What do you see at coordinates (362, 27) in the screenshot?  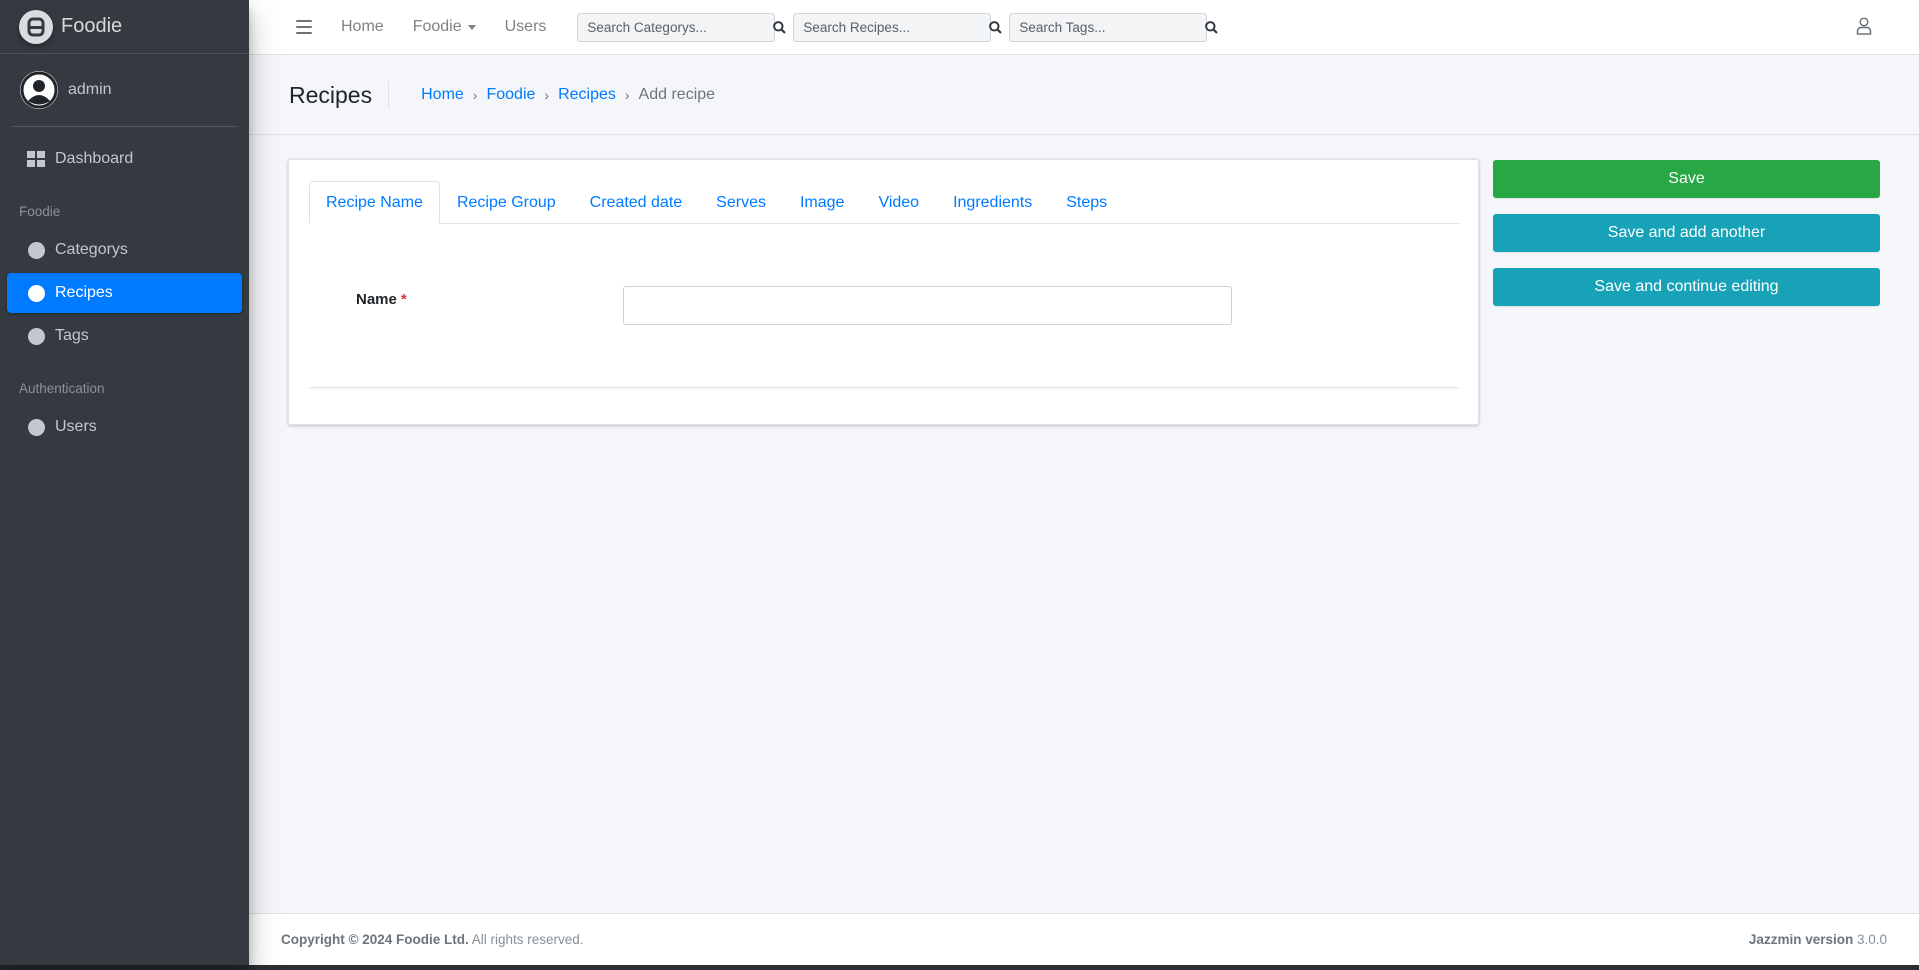 I see `nav-link-home: Home` at bounding box center [362, 27].